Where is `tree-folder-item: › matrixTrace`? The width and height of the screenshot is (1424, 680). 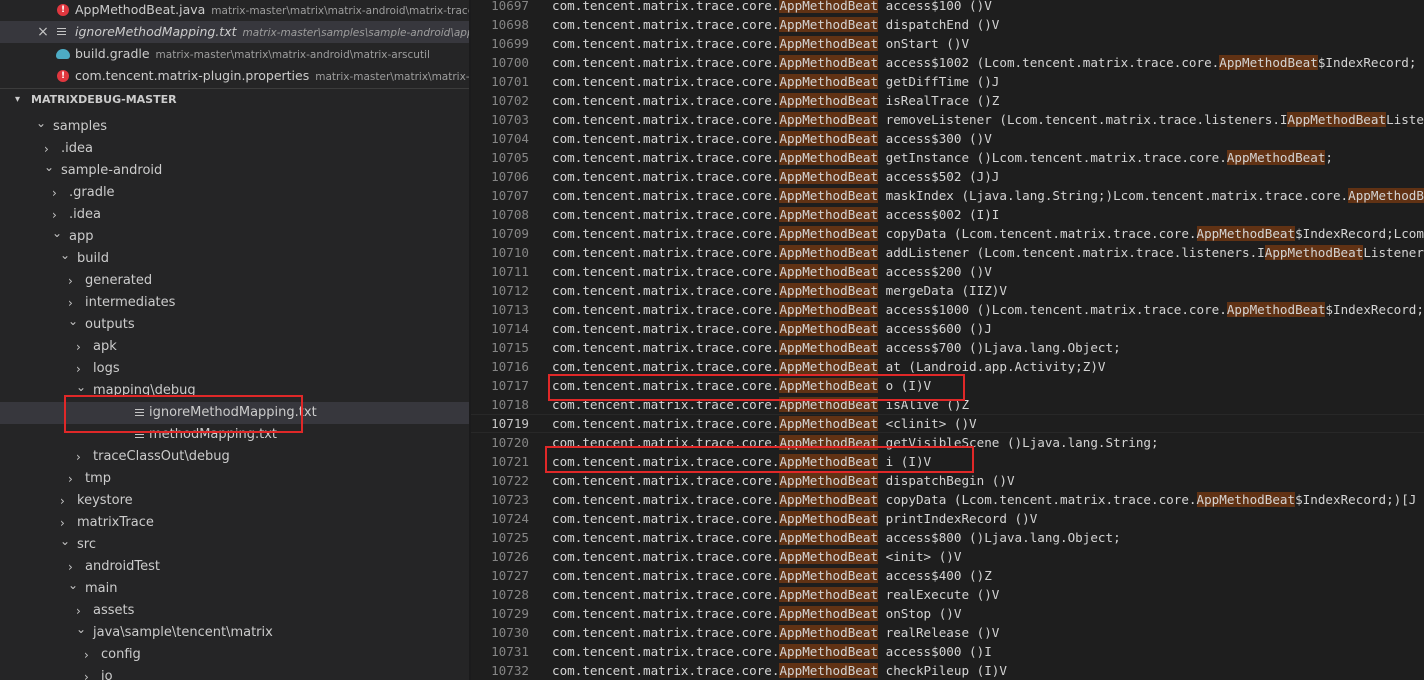 tree-folder-item: › matrixTrace is located at coordinates (234, 523).